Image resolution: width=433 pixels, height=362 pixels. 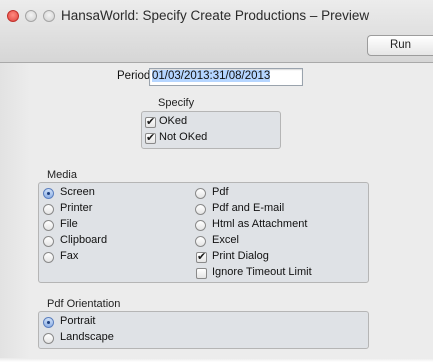 What do you see at coordinates (48, 241) in the screenshot?
I see `clipboard-radio` at bounding box center [48, 241].